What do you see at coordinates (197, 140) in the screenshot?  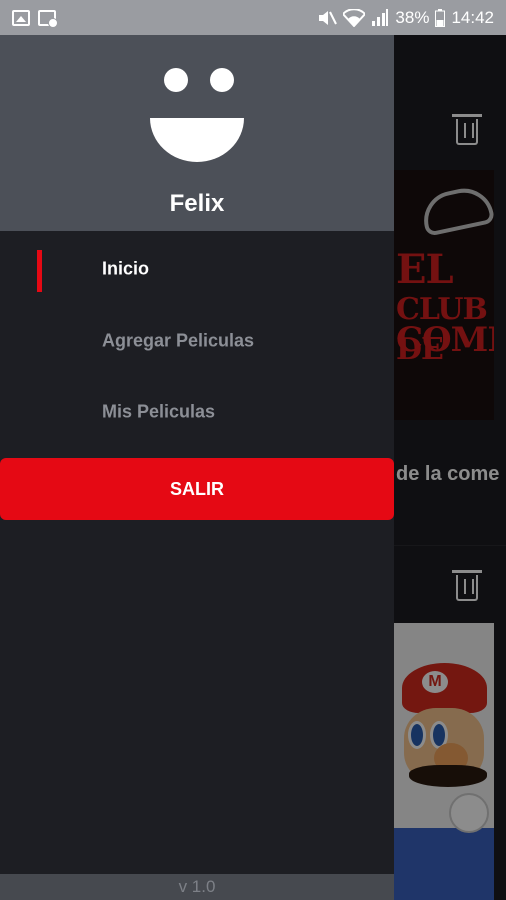 I see `smiley-mouth` at bounding box center [197, 140].